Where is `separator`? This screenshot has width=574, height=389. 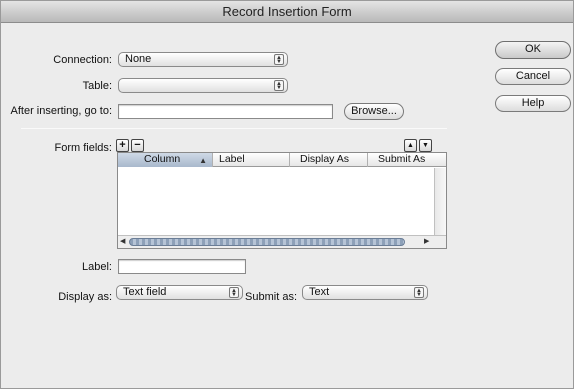 separator is located at coordinates (234, 128).